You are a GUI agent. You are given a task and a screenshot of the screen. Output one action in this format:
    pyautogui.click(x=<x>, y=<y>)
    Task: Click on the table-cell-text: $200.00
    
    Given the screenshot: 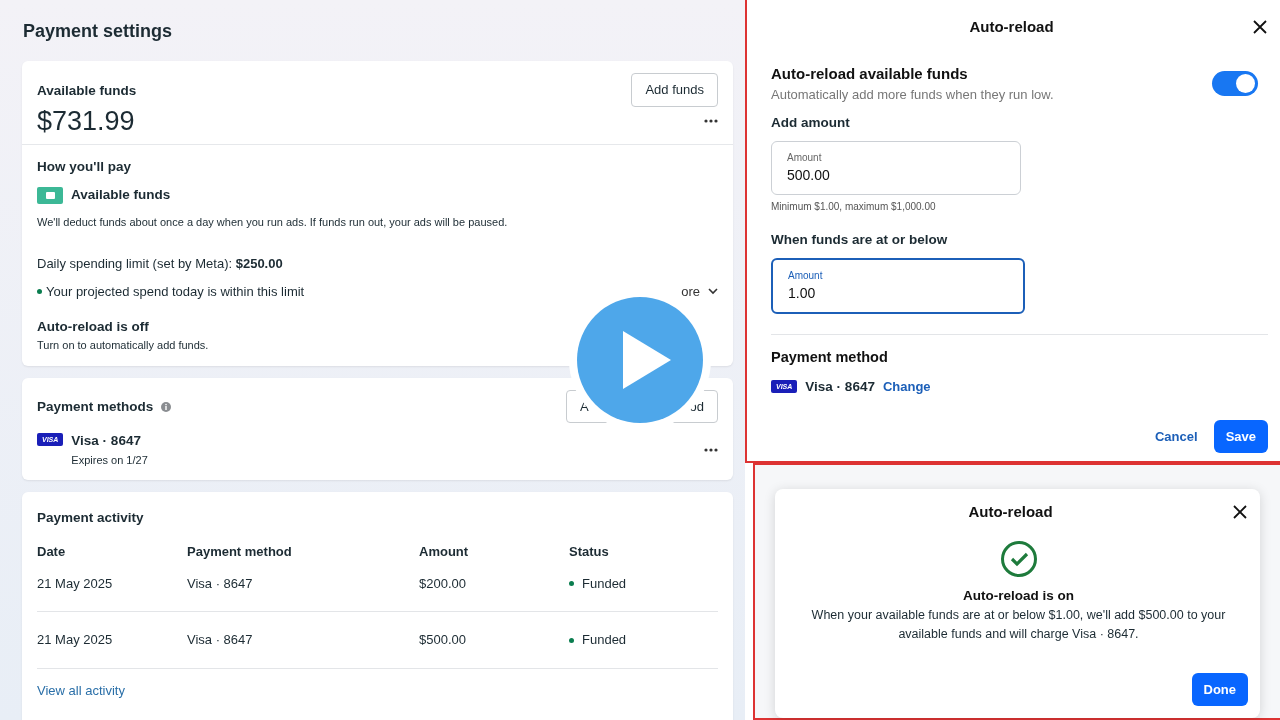 What is the action you would take?
    pyautogui.click(x=443, y=583)
    